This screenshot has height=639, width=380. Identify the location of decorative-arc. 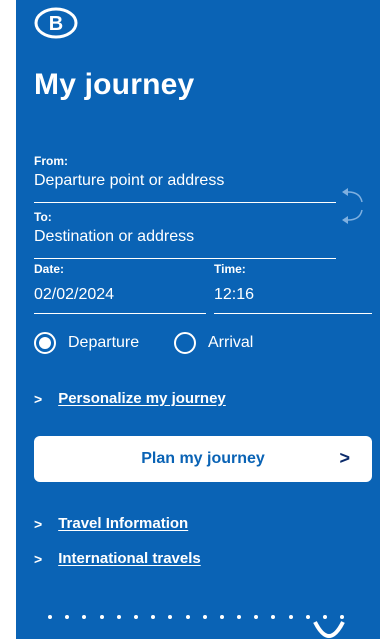
(329, 629).